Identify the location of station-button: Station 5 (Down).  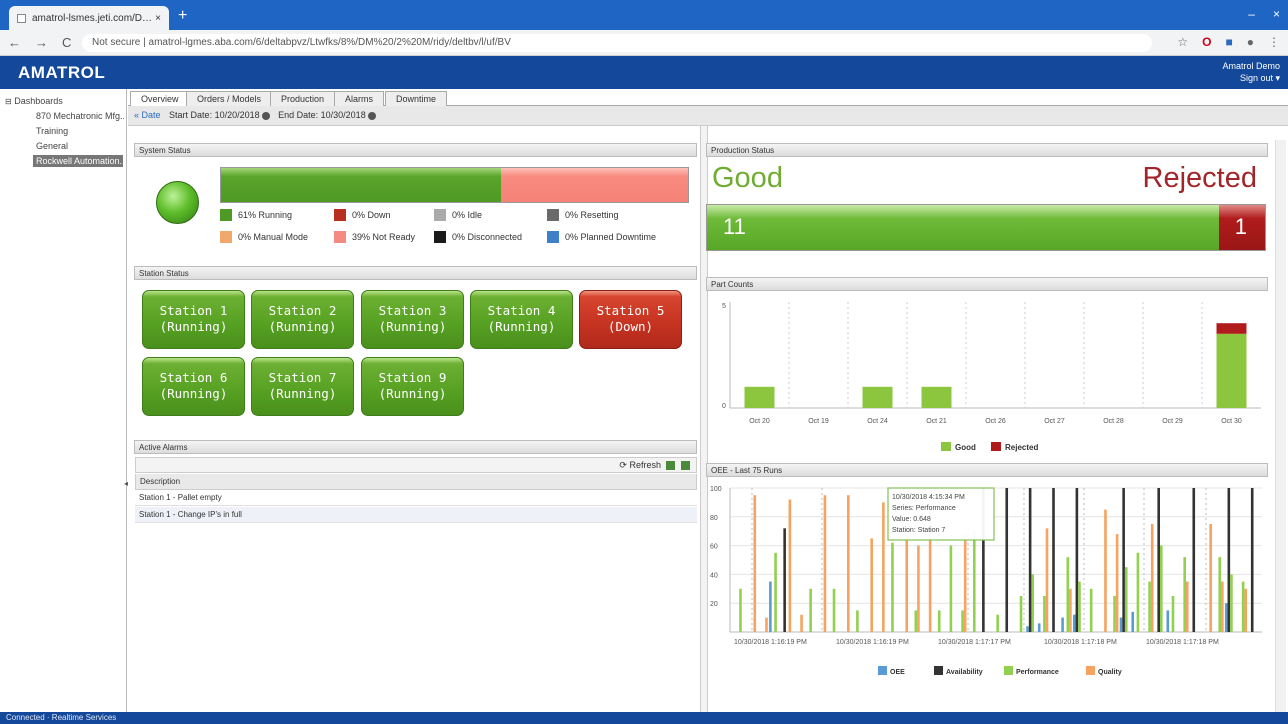
(630, 319).